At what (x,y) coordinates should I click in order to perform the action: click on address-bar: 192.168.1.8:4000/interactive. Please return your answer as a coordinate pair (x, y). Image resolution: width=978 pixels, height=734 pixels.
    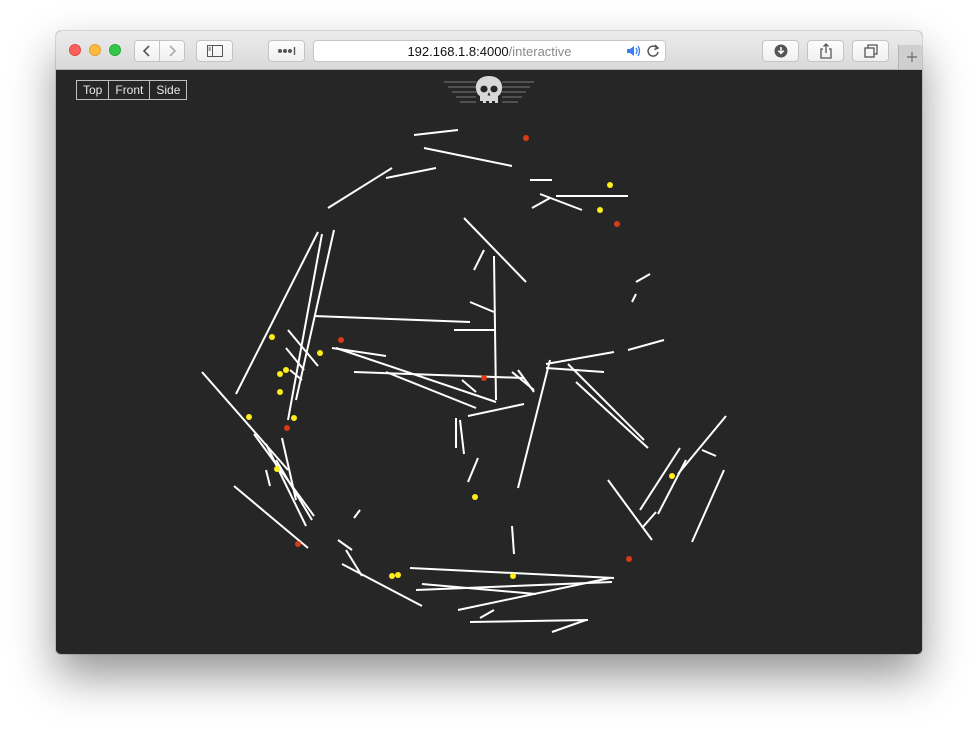
    Looking at the image, I should click on (489, 51).